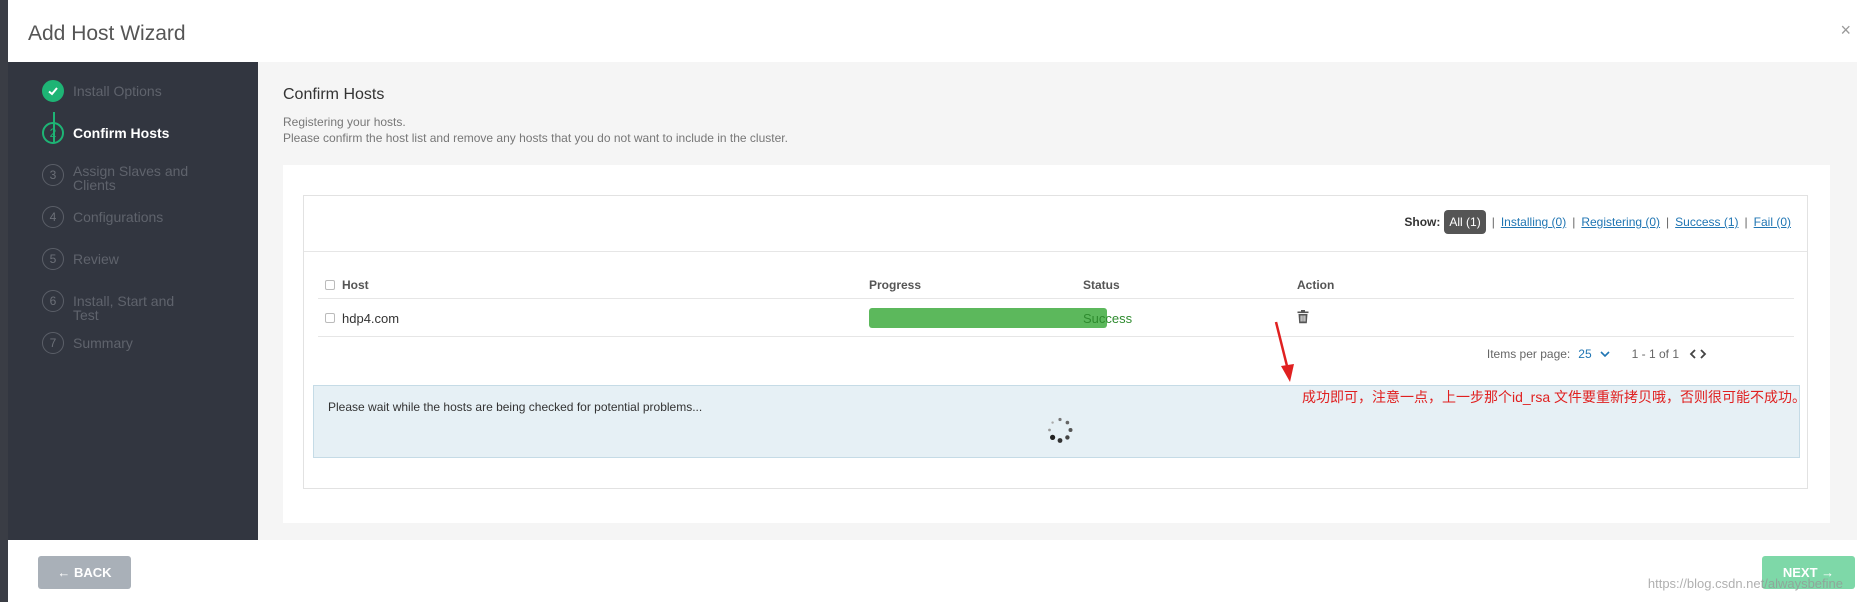  I want to click on column-progress: Progress, so click(895, 284).